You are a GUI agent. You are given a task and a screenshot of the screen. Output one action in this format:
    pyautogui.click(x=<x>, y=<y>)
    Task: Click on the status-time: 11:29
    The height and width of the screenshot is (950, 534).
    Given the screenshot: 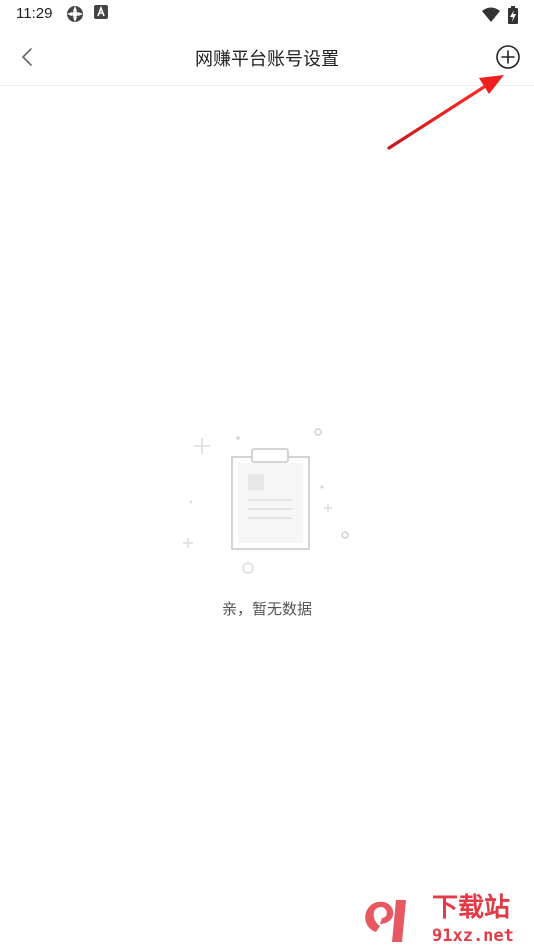 What is the action you would take?
    pyautogui.click(x=34, y=13)
    